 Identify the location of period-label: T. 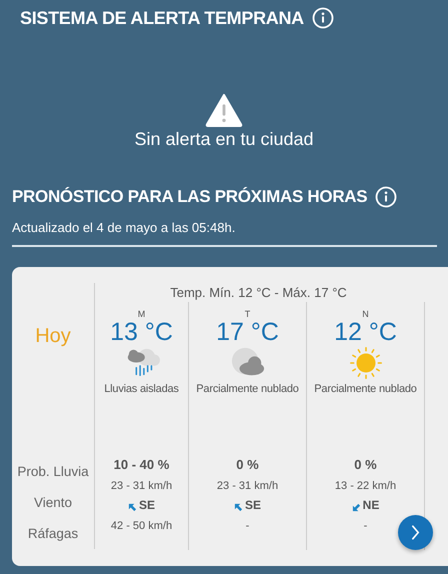
(247, 314).